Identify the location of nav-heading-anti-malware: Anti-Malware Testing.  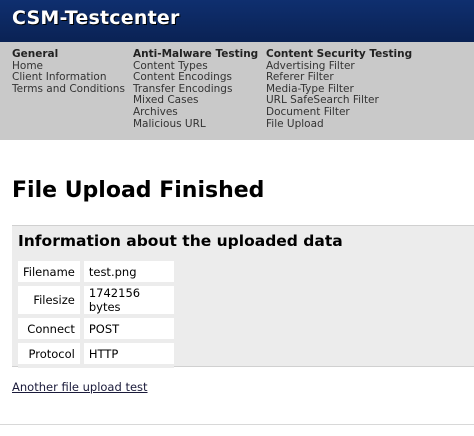
(196, 54).